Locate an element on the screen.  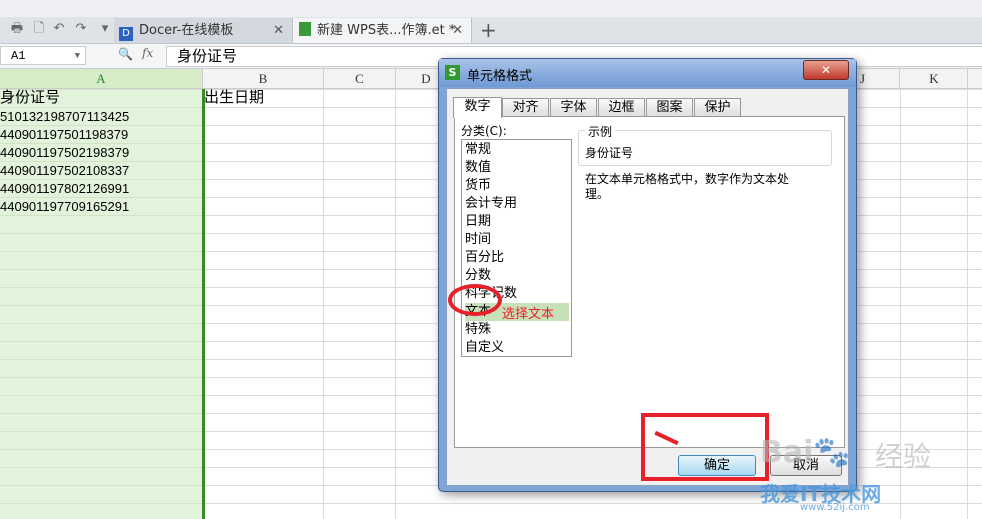
category-item: 日期 is located at coordinates (517, 222).